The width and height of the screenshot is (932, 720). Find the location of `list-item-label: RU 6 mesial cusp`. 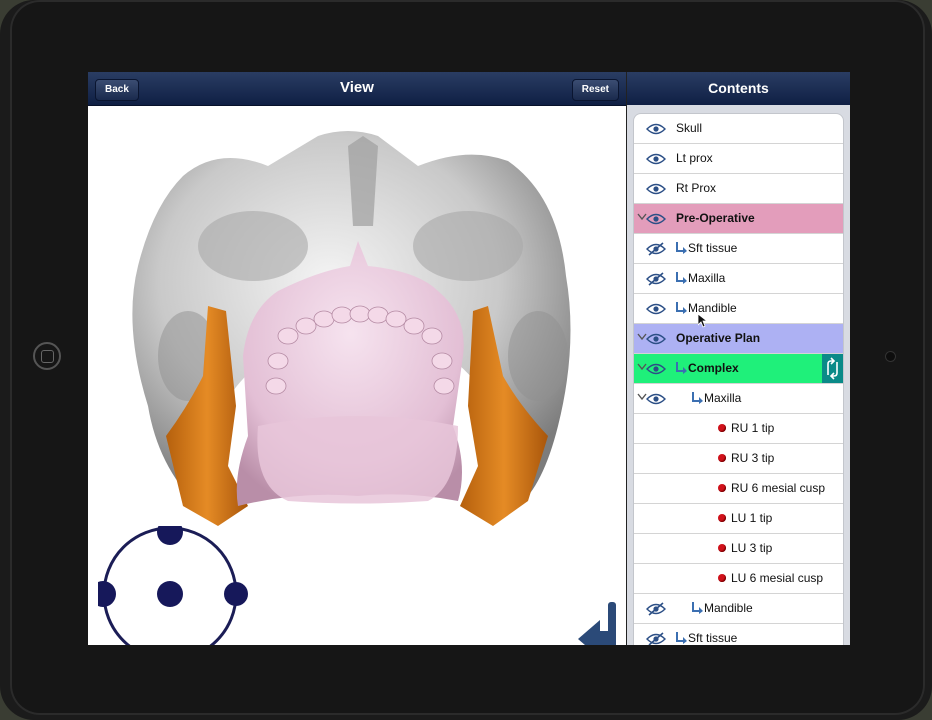

list-item-label: RU 6 mesial cusp is located at coordinates (771, 488).